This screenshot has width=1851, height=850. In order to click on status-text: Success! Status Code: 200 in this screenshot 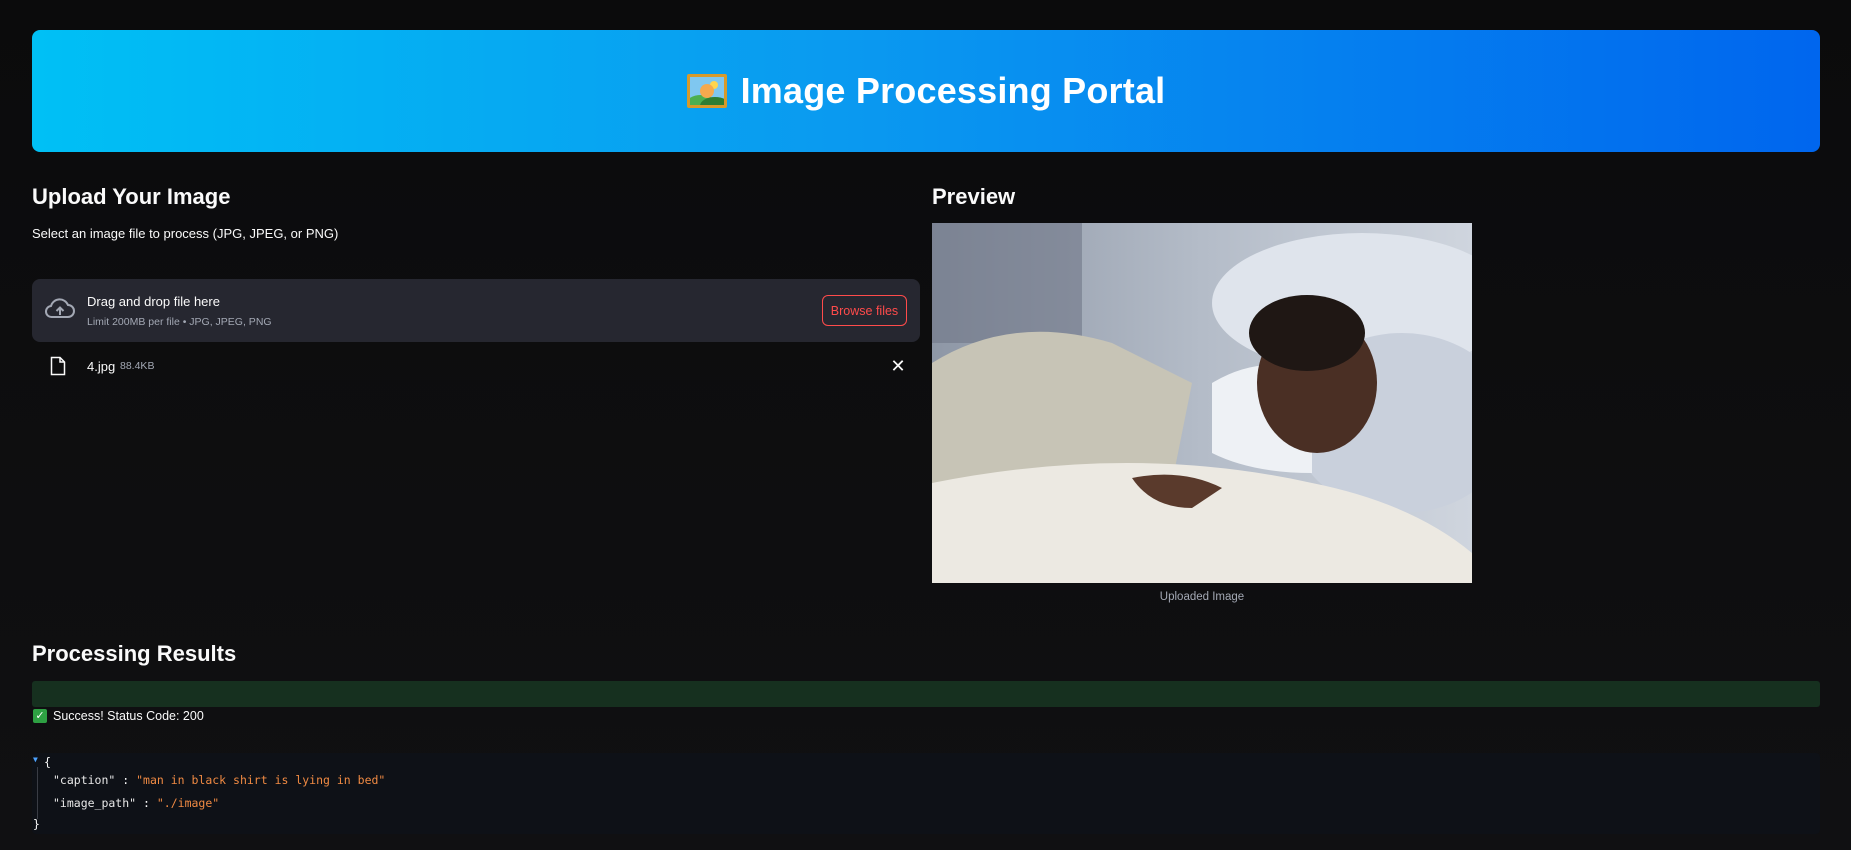, I will do `click(128, 716)`.